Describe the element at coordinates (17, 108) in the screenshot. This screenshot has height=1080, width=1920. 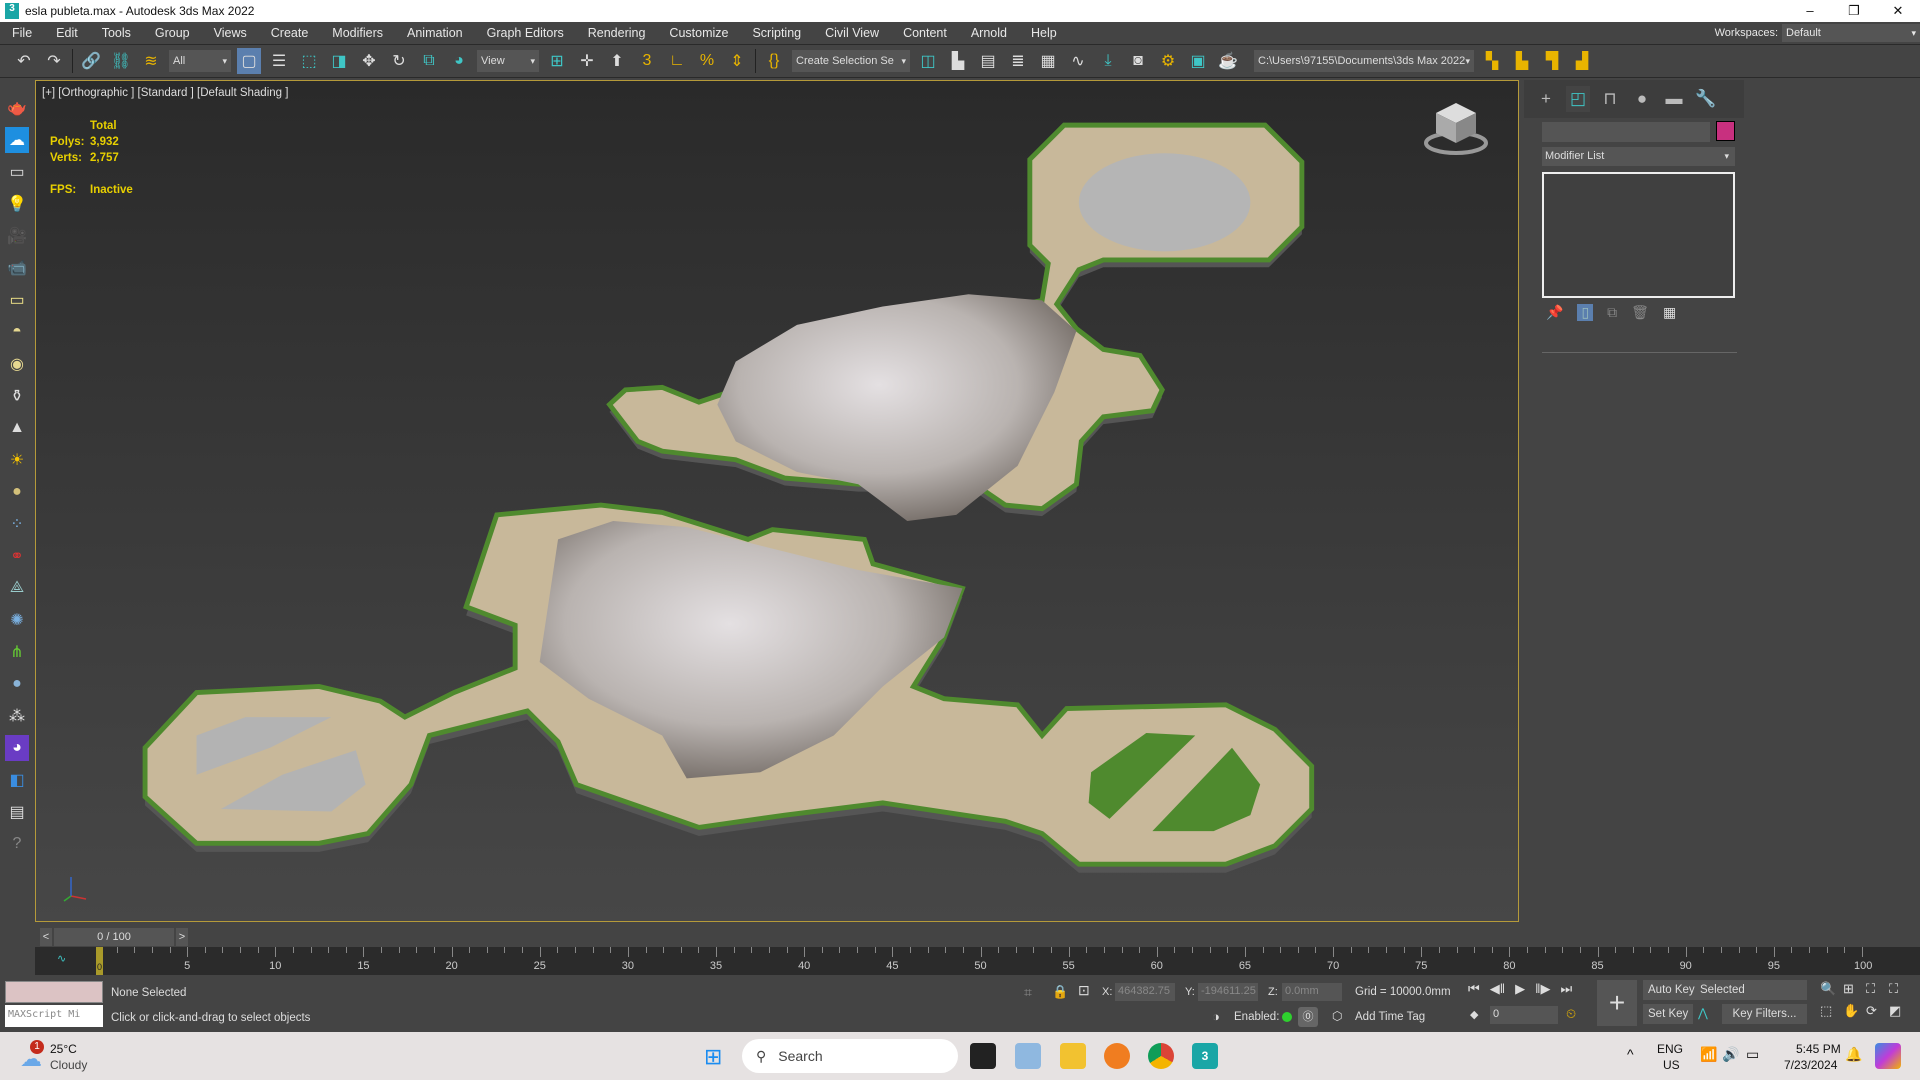
I see `teapot-icon: 🫖` at that location.